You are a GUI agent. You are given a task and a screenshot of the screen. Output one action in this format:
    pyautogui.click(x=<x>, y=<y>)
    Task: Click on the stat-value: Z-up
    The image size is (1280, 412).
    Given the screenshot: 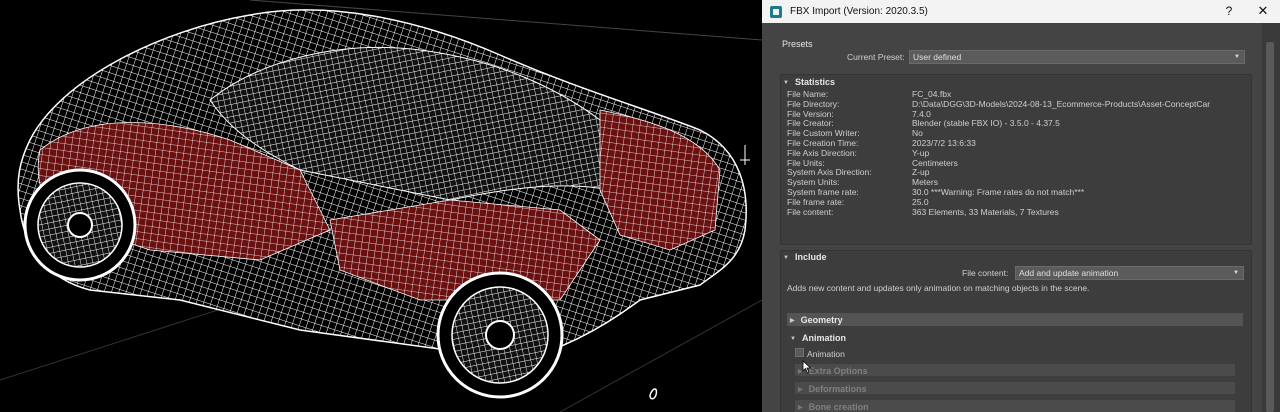 What is the action you would take?
    pyautogui.click(x=921, y=172)
    